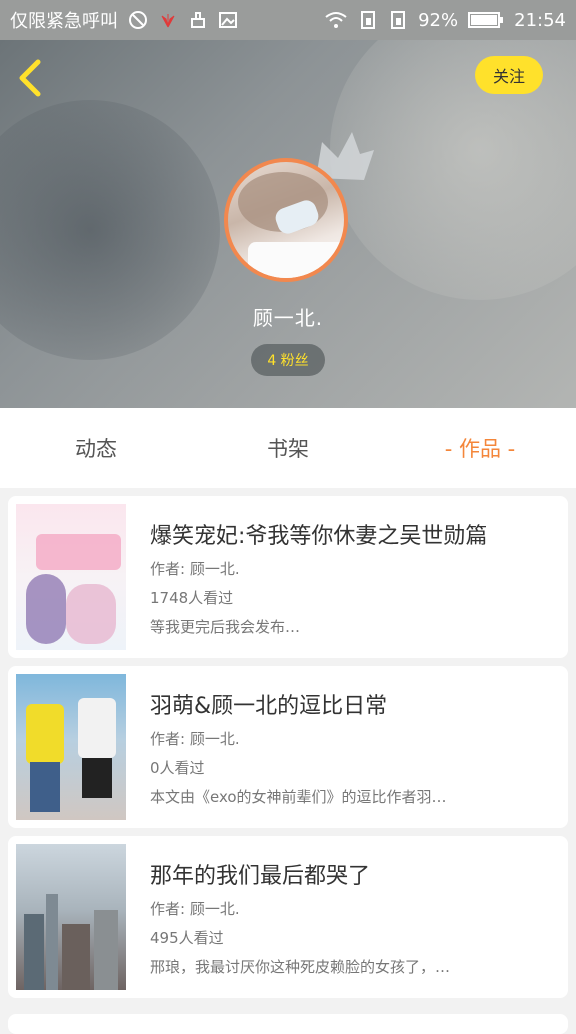  Describe the element at coordinates (96, 448) in the screenshot. I see `tab-activity: 动态` at that location.